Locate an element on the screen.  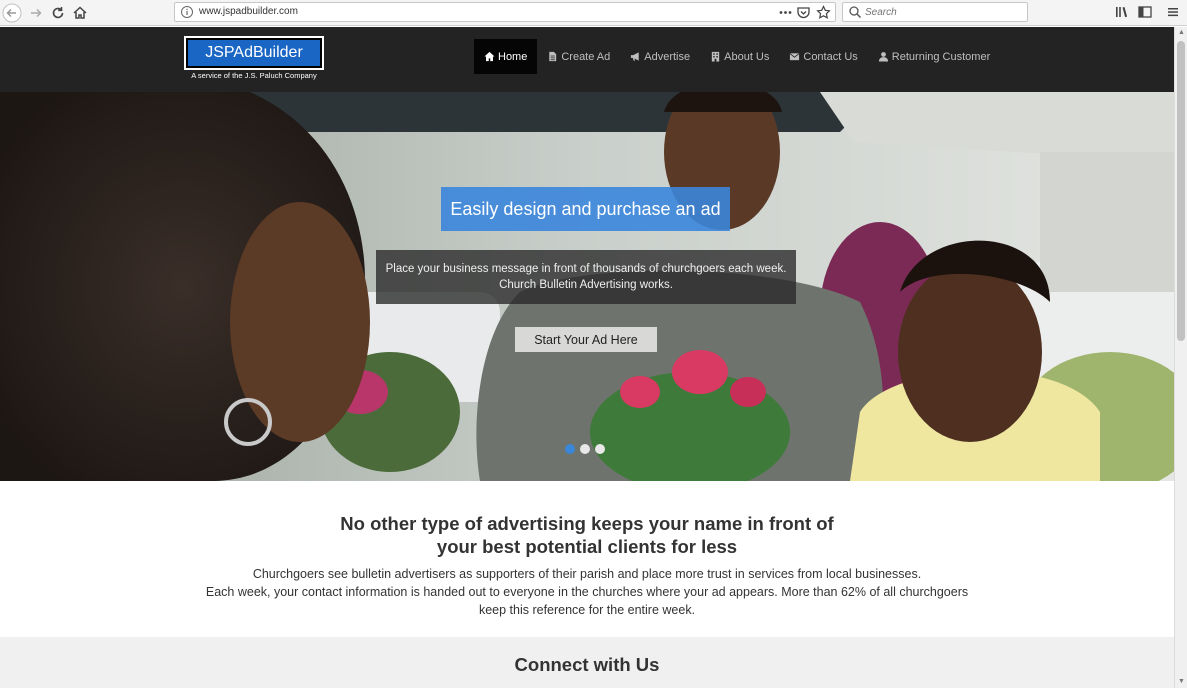
pocket-icon is located at coordinates (803, 12).